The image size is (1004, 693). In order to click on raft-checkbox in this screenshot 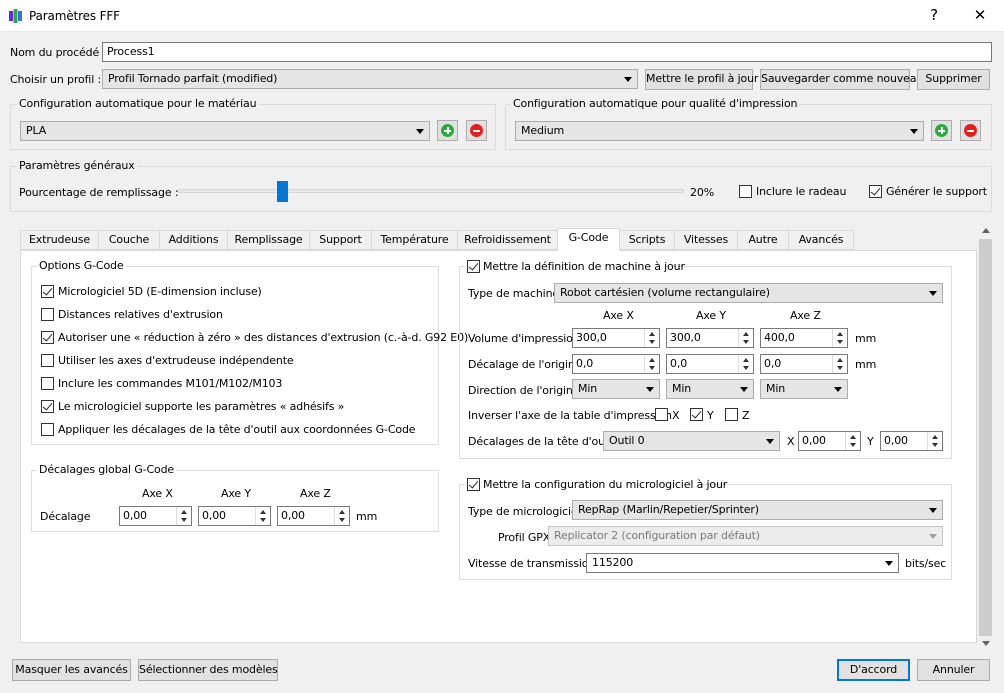, I will do `click(745, 191)`.